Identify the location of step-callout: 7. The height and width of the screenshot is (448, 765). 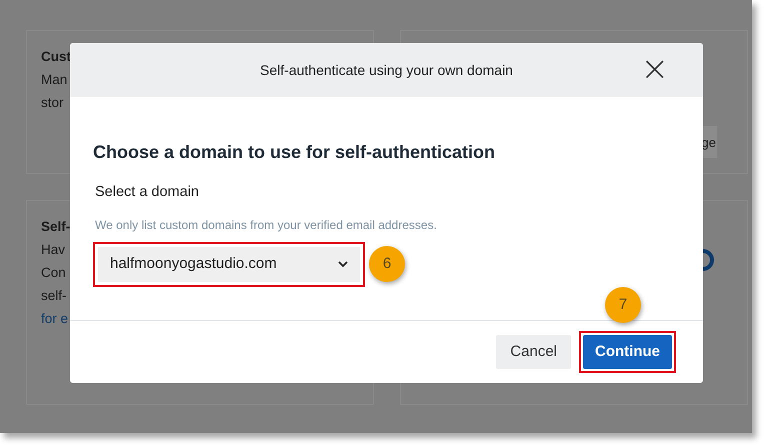
(623, 305).